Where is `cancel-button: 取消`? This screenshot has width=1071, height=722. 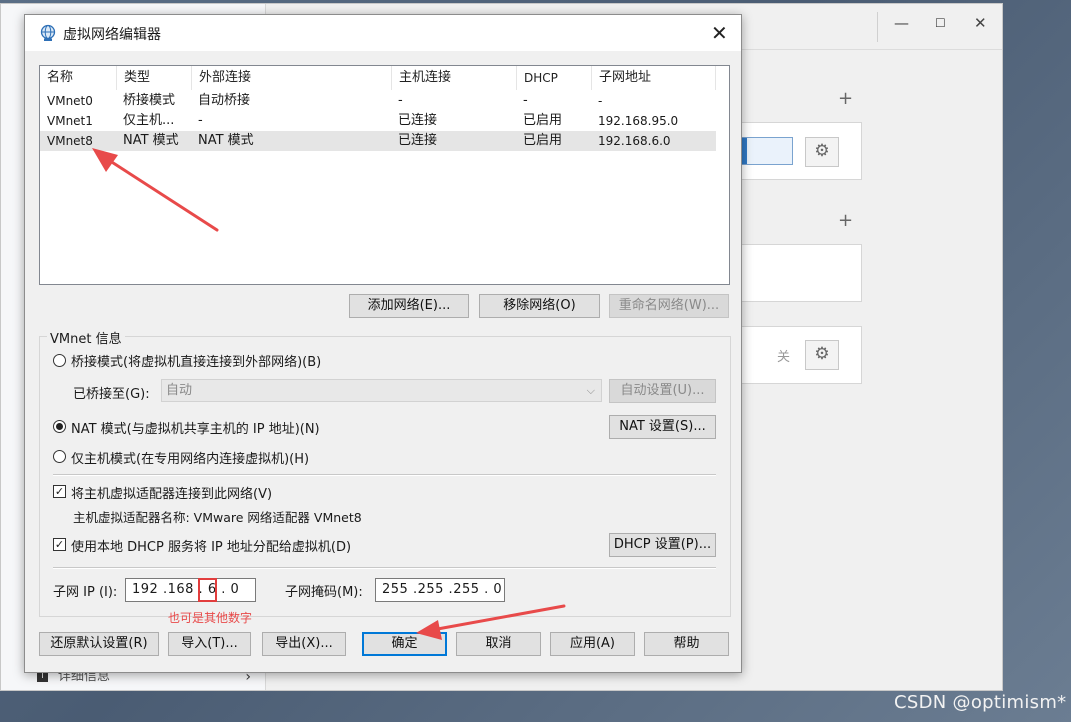
cancel-button: 取消 is located at coordinates (498, 644).